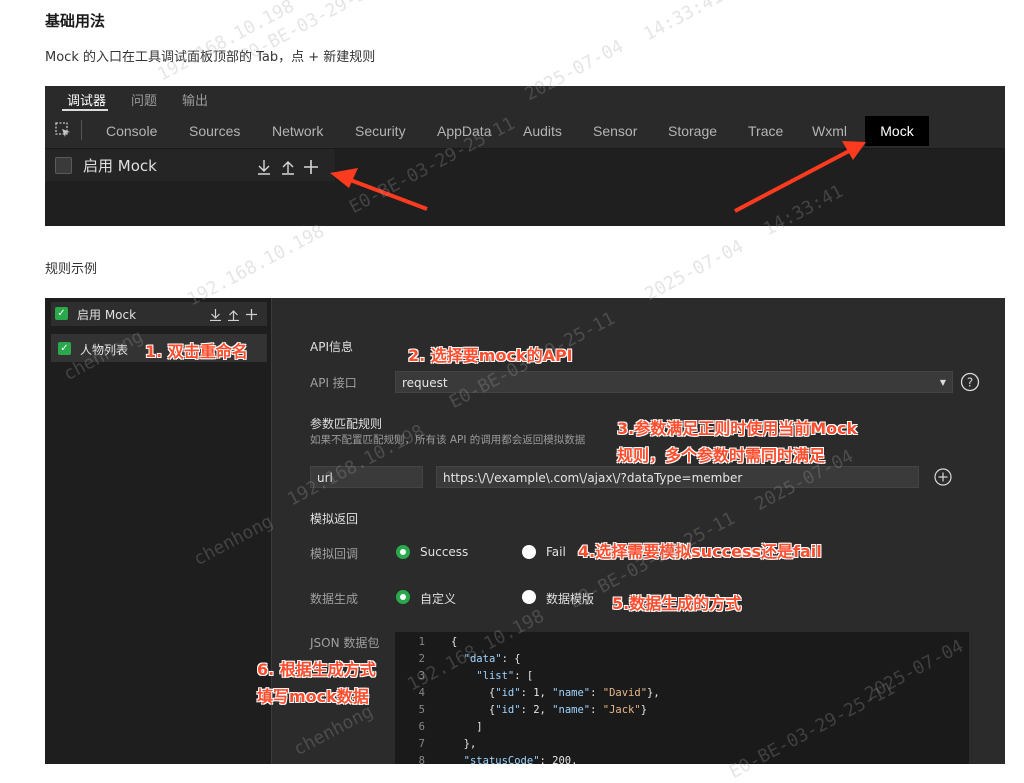 The image size is (1024, 783). I want to click on api-section-title: API信息, so click(331, 347).